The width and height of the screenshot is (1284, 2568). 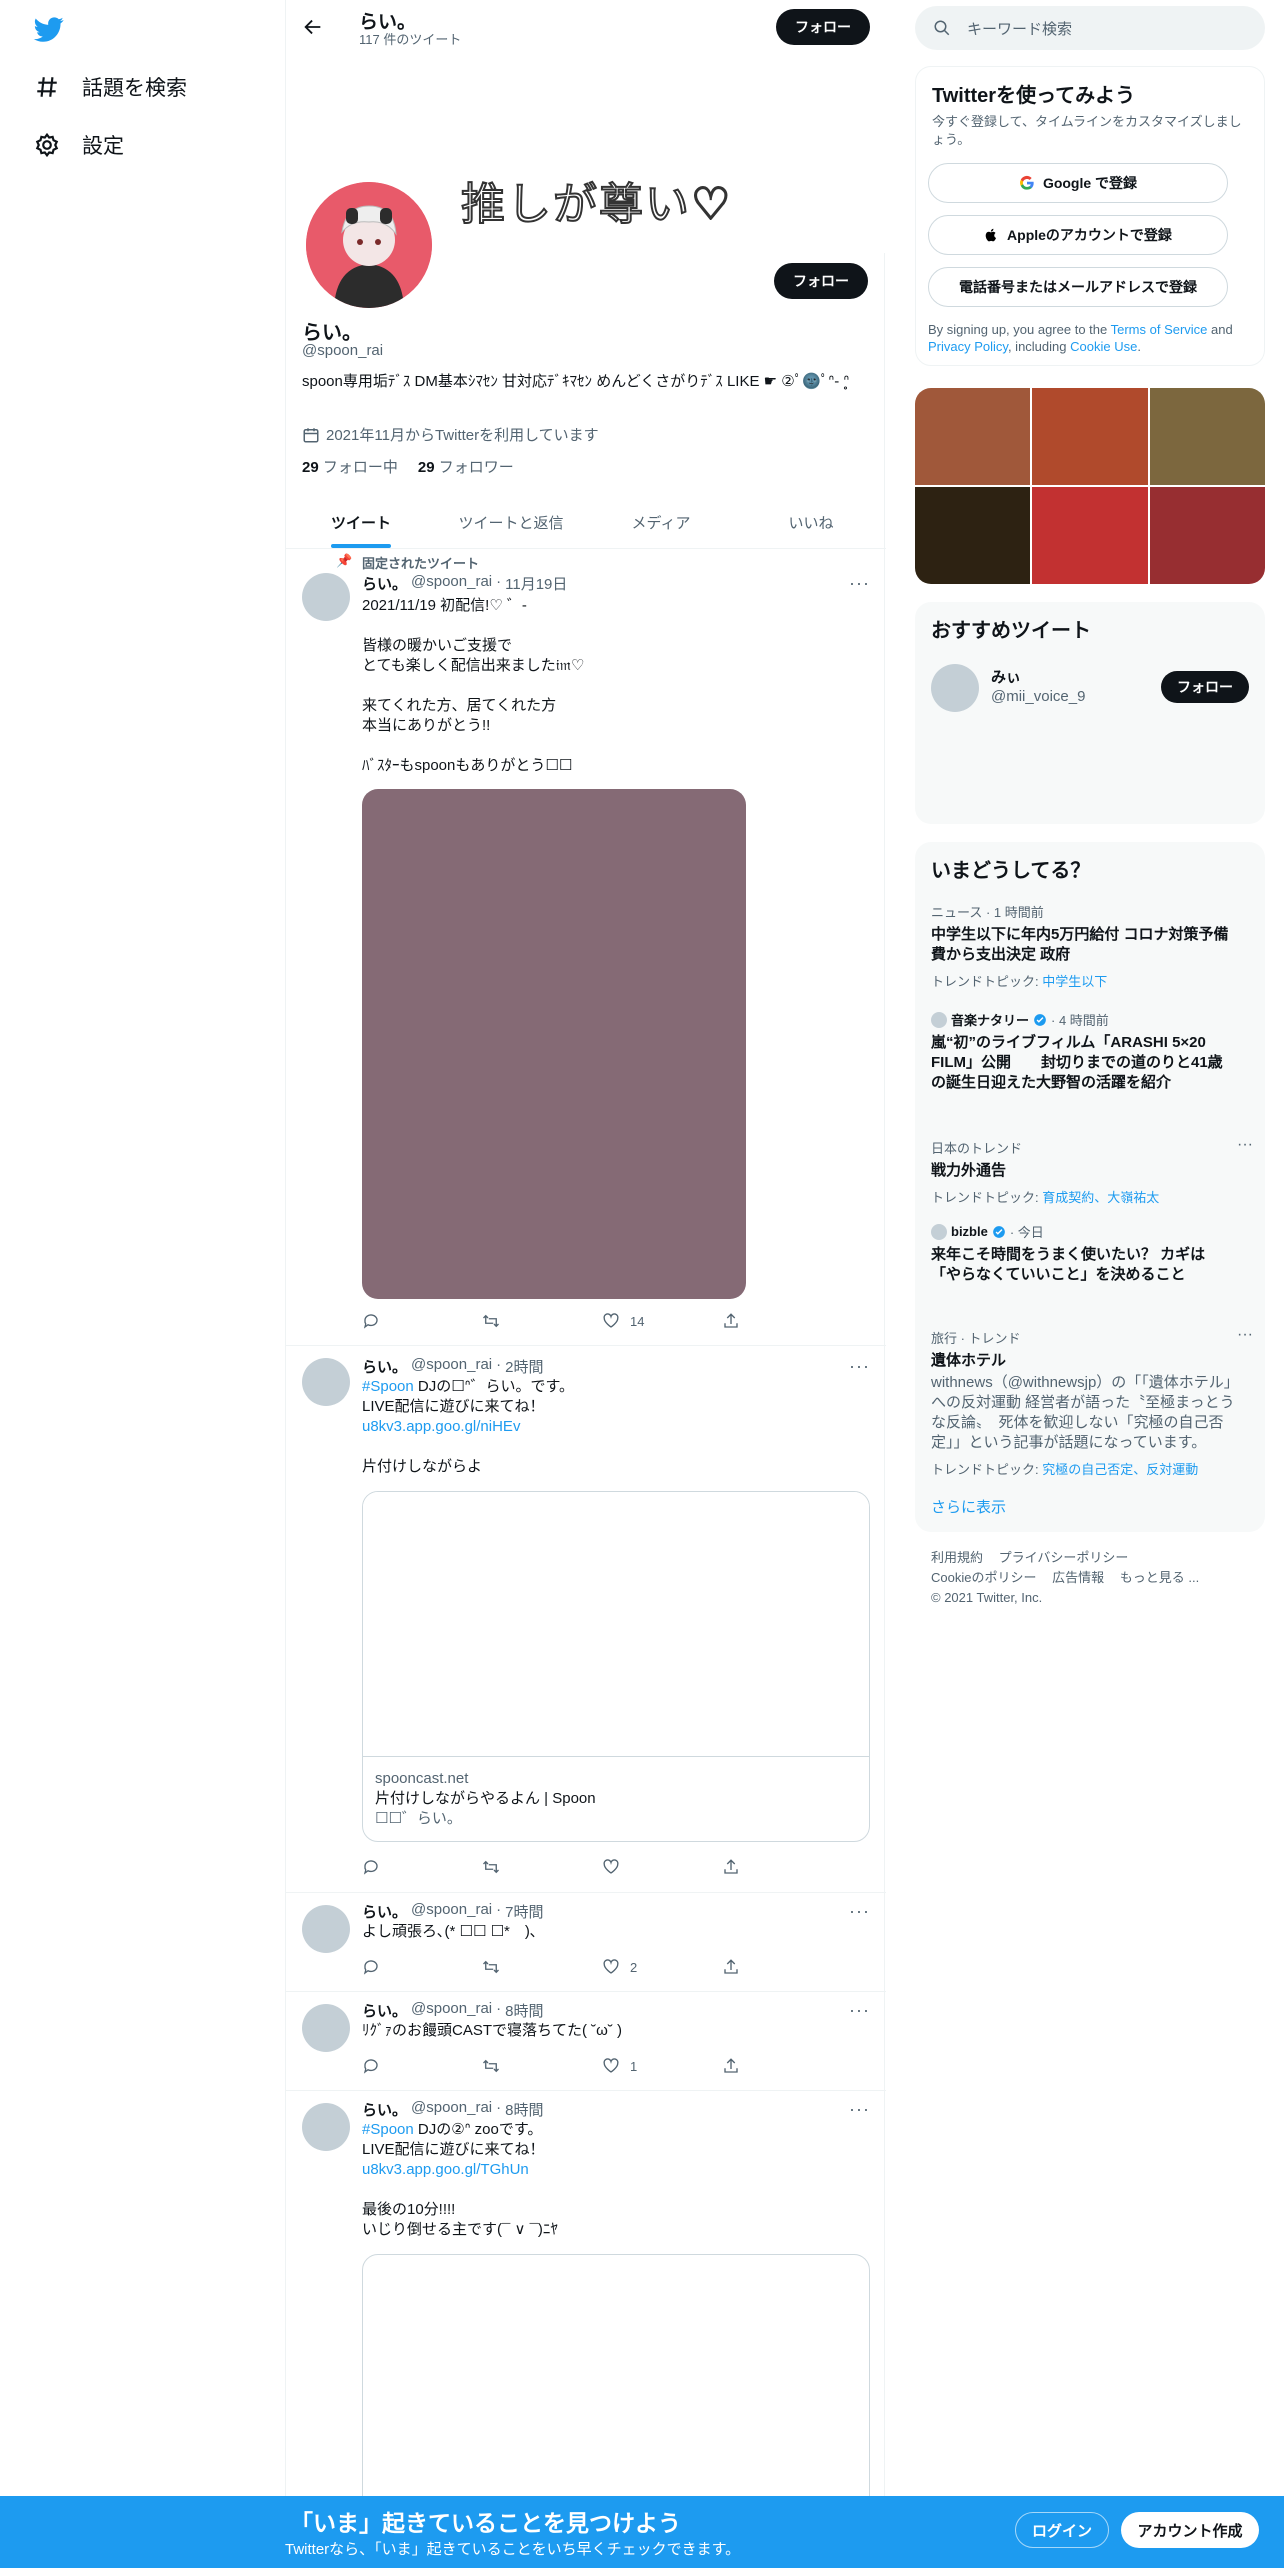 What do you see at coordinates (1205, 687) in the screenshot?
I see `recommended-follow-button: フォロー` at bounding box center [1205, 687].